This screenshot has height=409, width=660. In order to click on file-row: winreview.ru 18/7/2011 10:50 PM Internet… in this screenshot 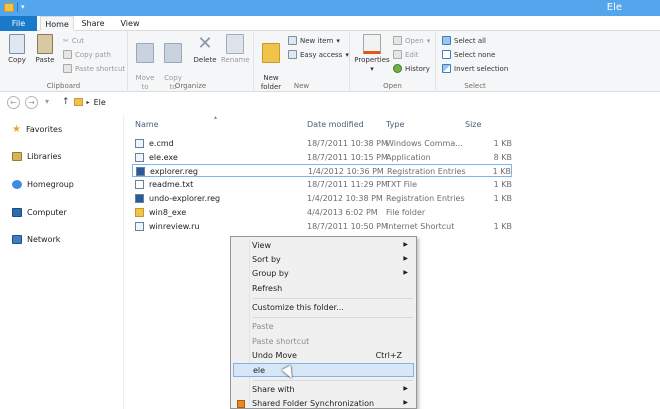, I will do `click(322, 226)`.